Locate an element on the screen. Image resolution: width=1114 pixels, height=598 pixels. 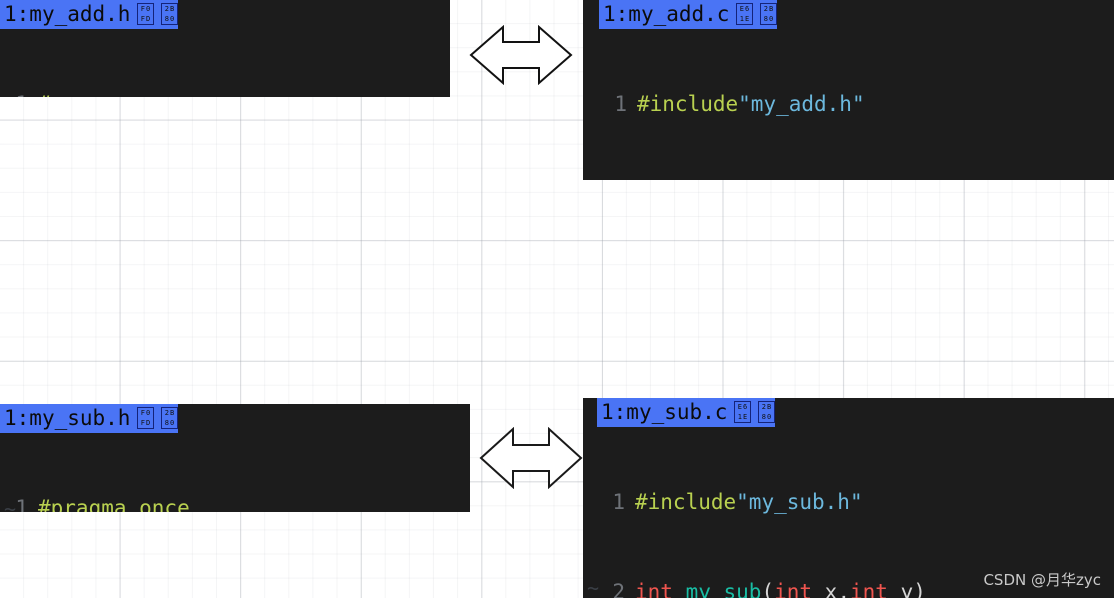
watermark: CSDN @月华zyc is located at coordinates (1042, 580).